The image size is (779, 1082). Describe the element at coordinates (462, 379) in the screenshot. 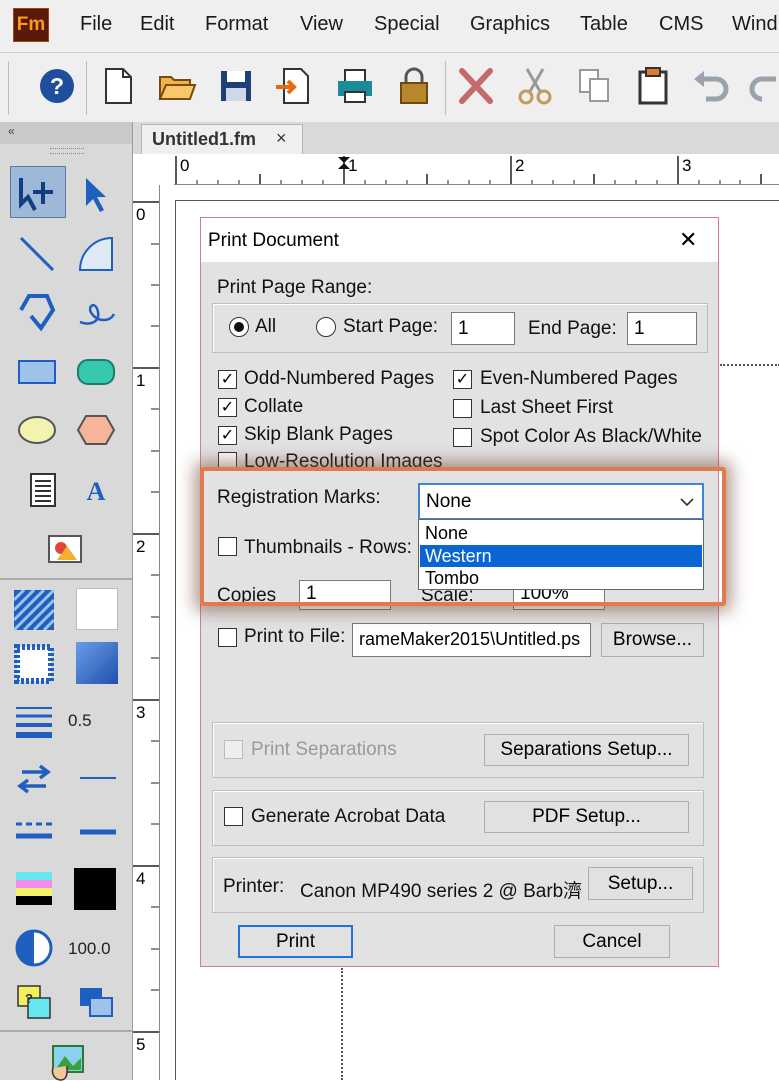

I see `even-pages-checkbox: ✓` at that location.